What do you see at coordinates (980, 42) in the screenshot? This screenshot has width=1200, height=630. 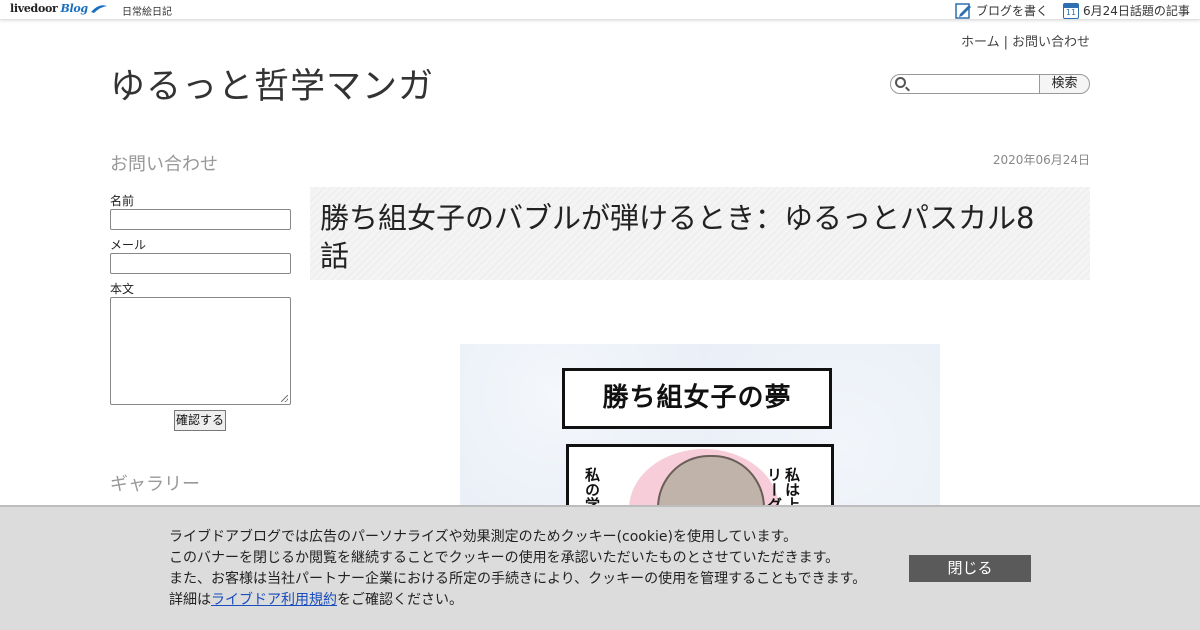 I see `home-link: ホーム` at bounding box center [980, 42].